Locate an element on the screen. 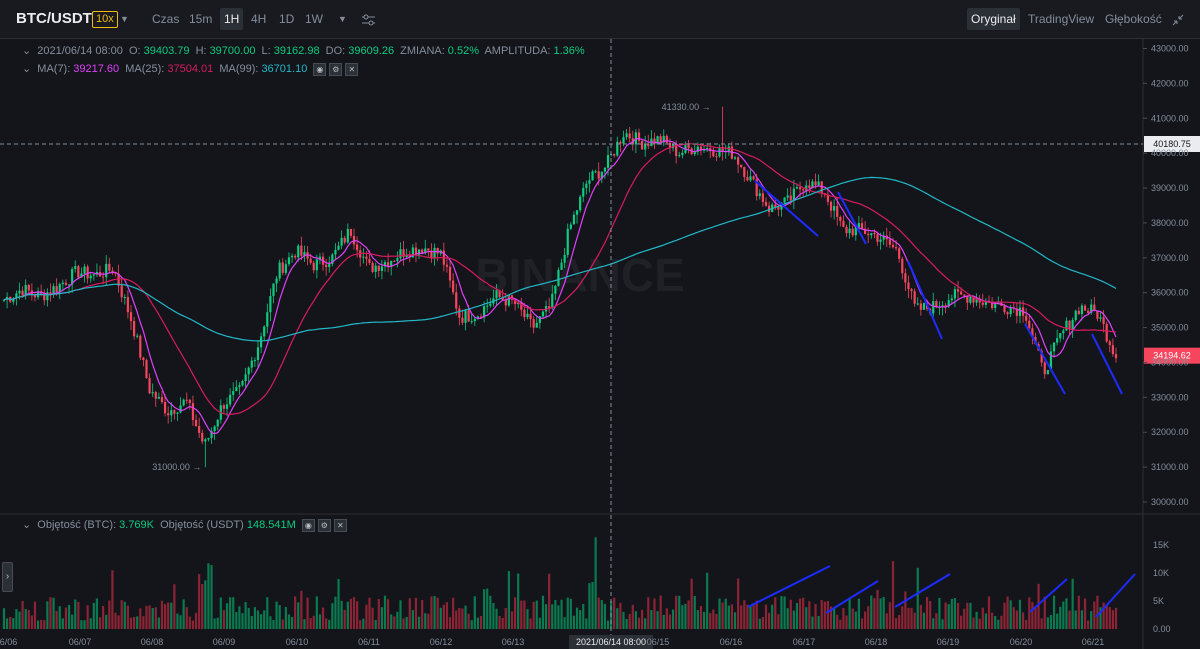 The height and width of the screenshot is (649, 1200). y-tick-label: 42000.00 is located at coordinates (1170, 83).